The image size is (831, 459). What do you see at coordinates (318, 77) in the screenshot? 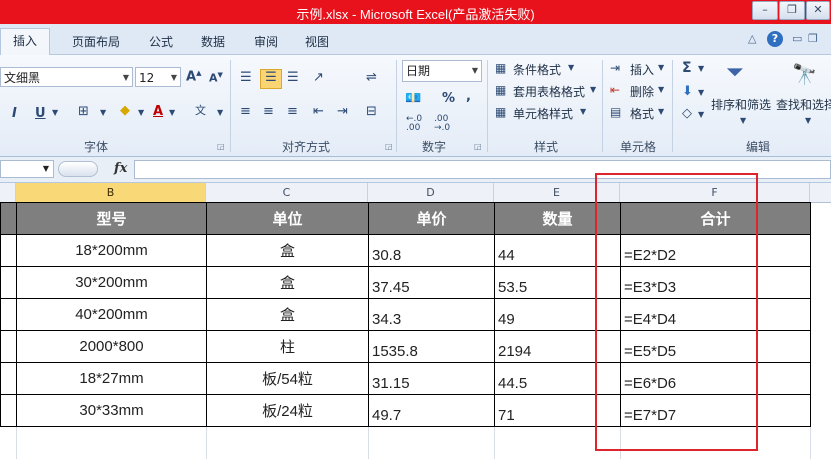
I see `orientation-icon: ↗` at bounding box center [318, 77].